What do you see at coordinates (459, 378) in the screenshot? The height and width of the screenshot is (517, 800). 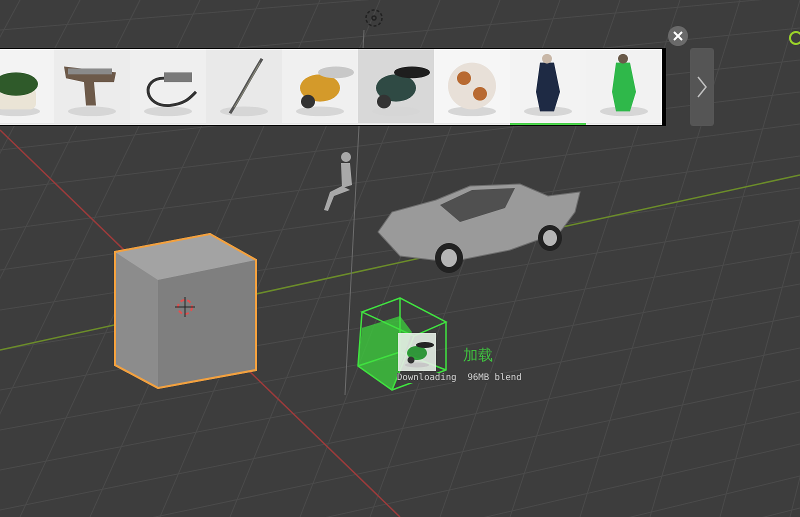 I see `download-status: Downloading 96MB blend` at bounding box center [459, 378].